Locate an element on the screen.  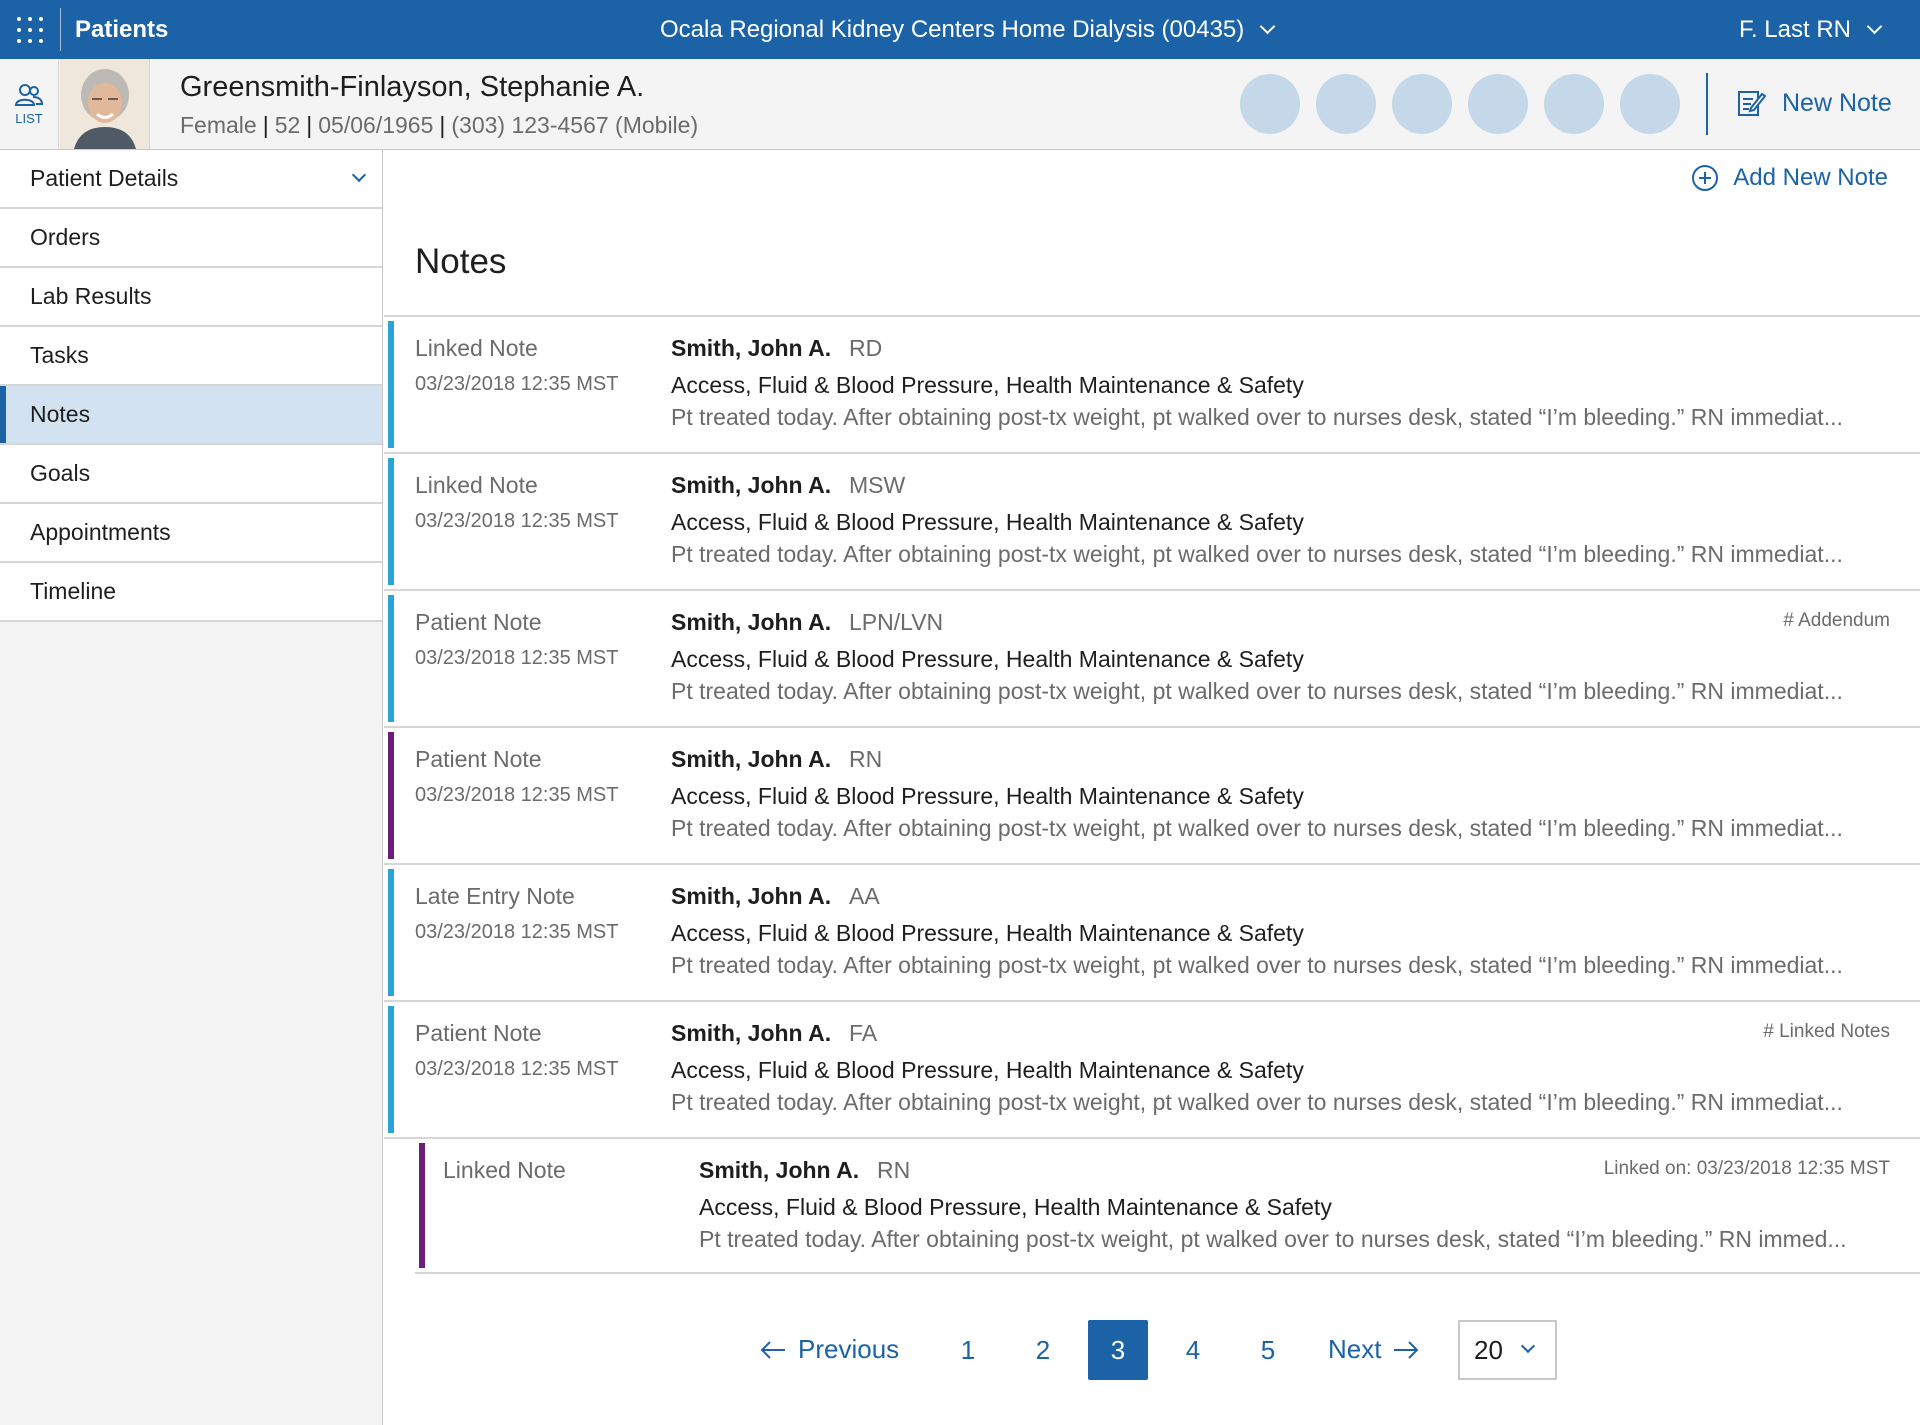
next-label: Next is located at coordinates (1355, 1349).